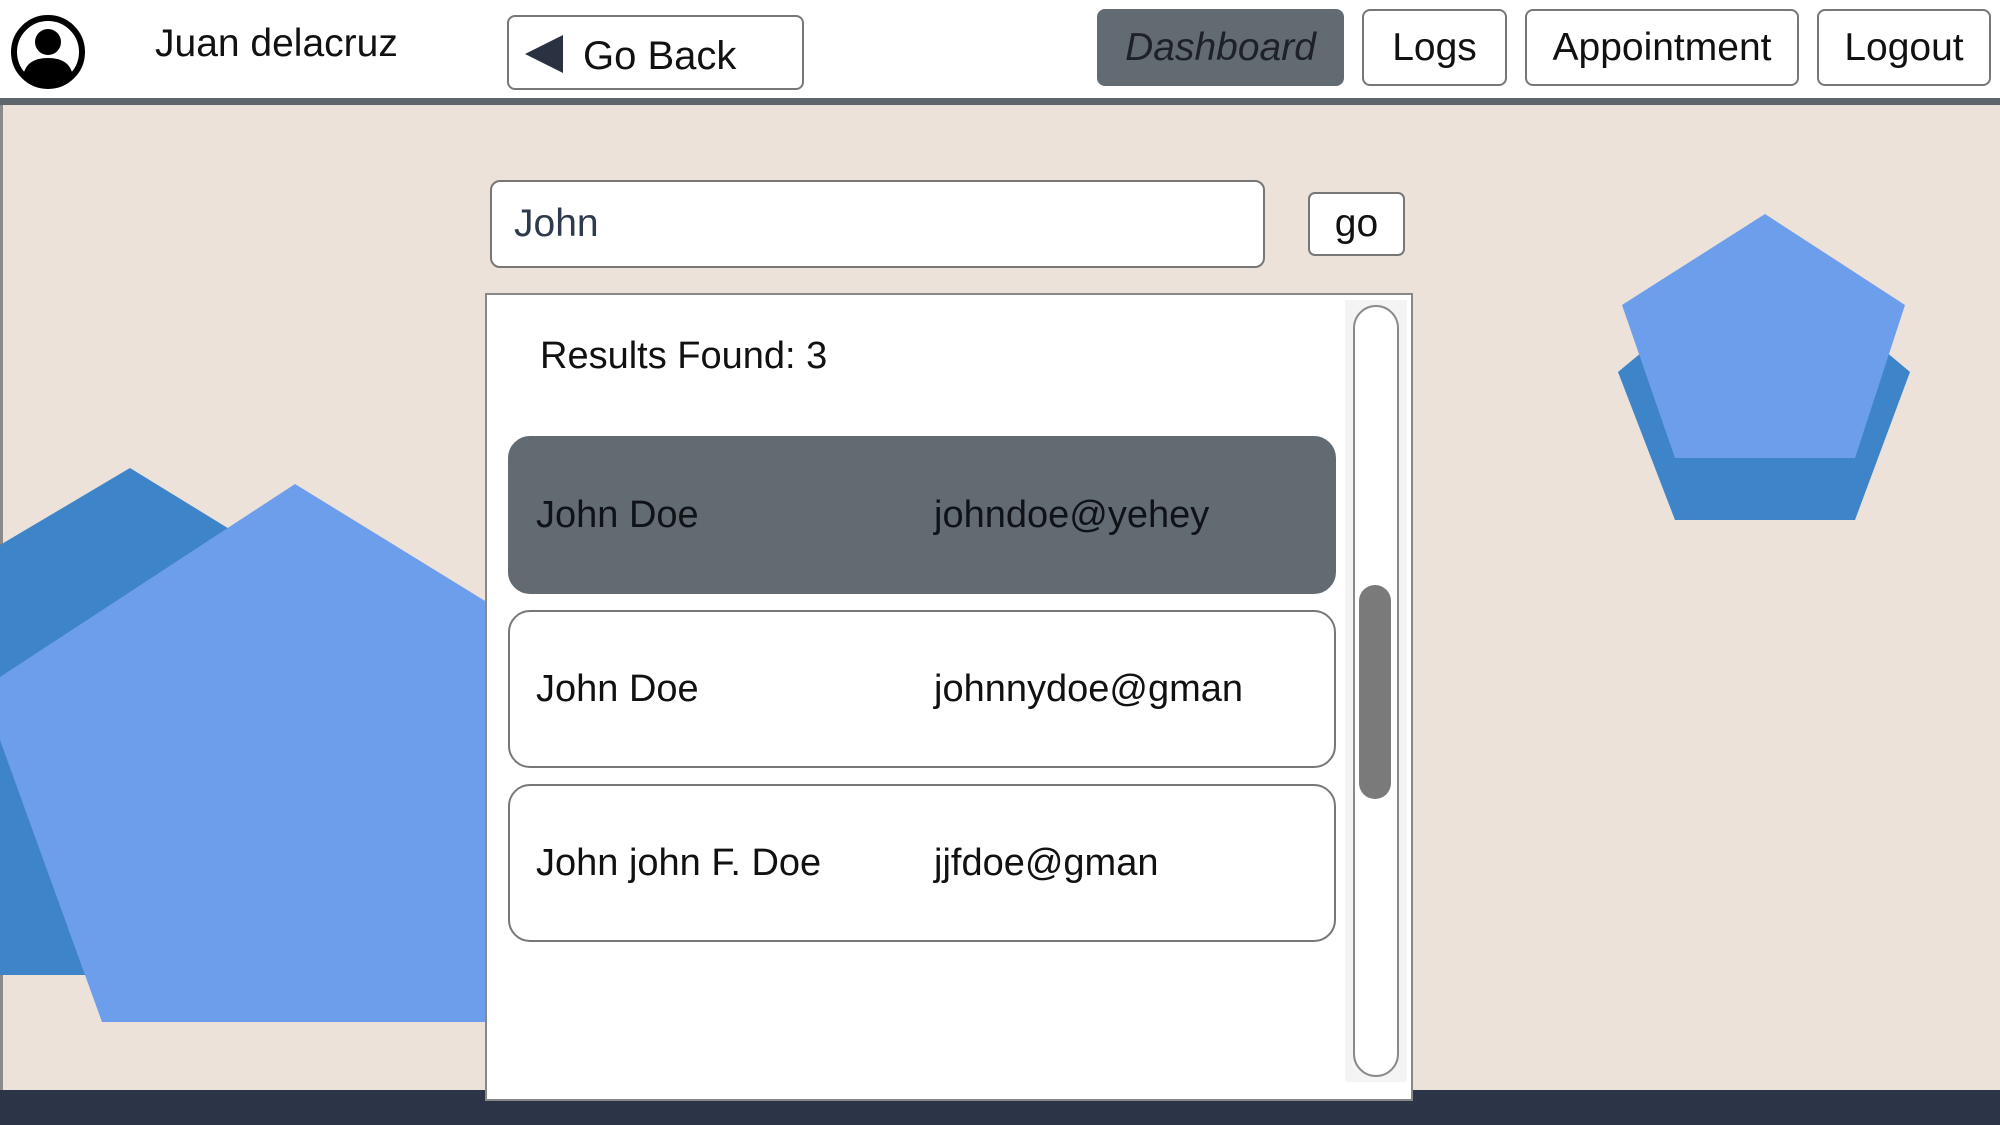 The height and width of the screenshot is (1125, 2000). What do you see at coordinates (1072, 515) in the screenshot?
I see `result-email: johndoe@yehey` at bounding box center [1072, 515].